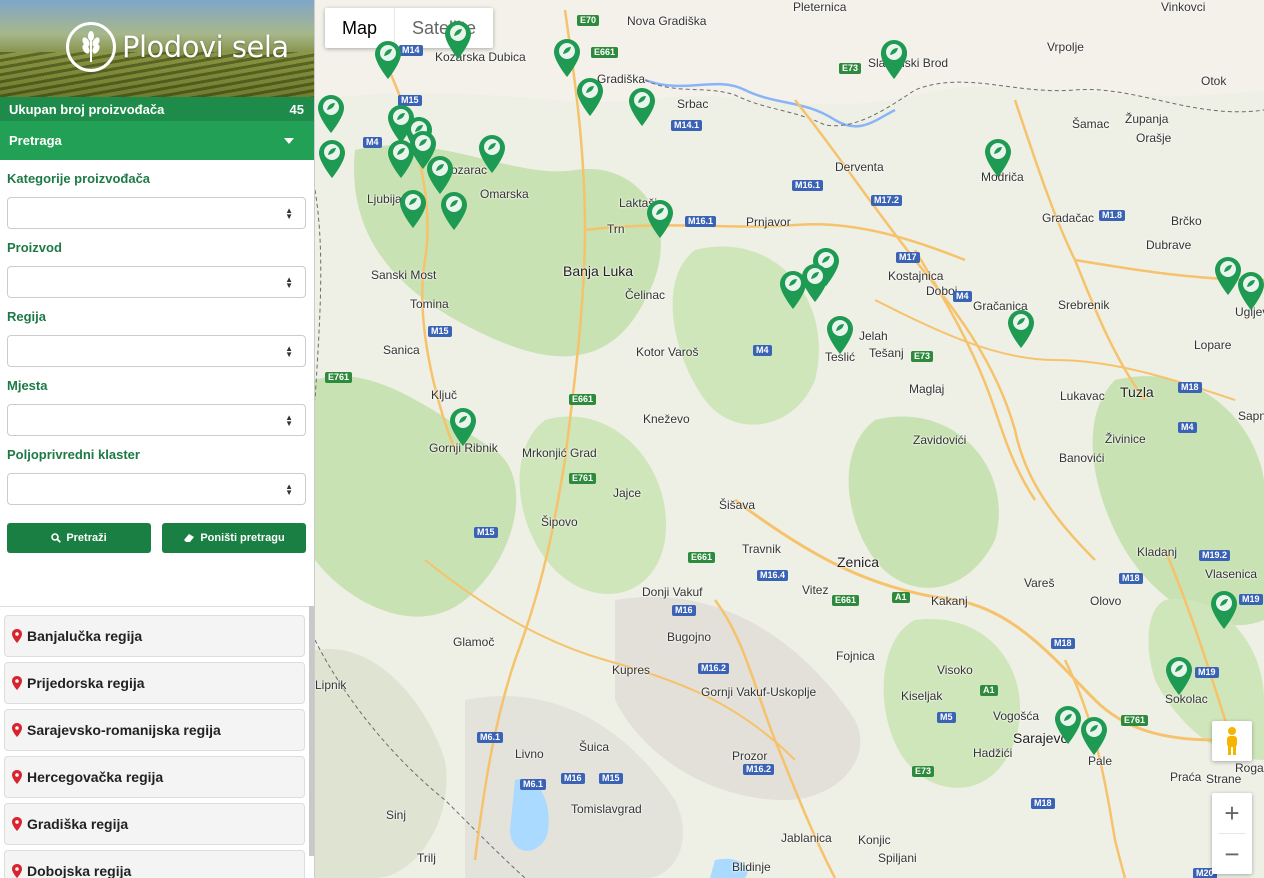  Describe the element at coordinates (559, 453) in the screenshot. I see `place-label: Mrkonjić Grad` at that location.